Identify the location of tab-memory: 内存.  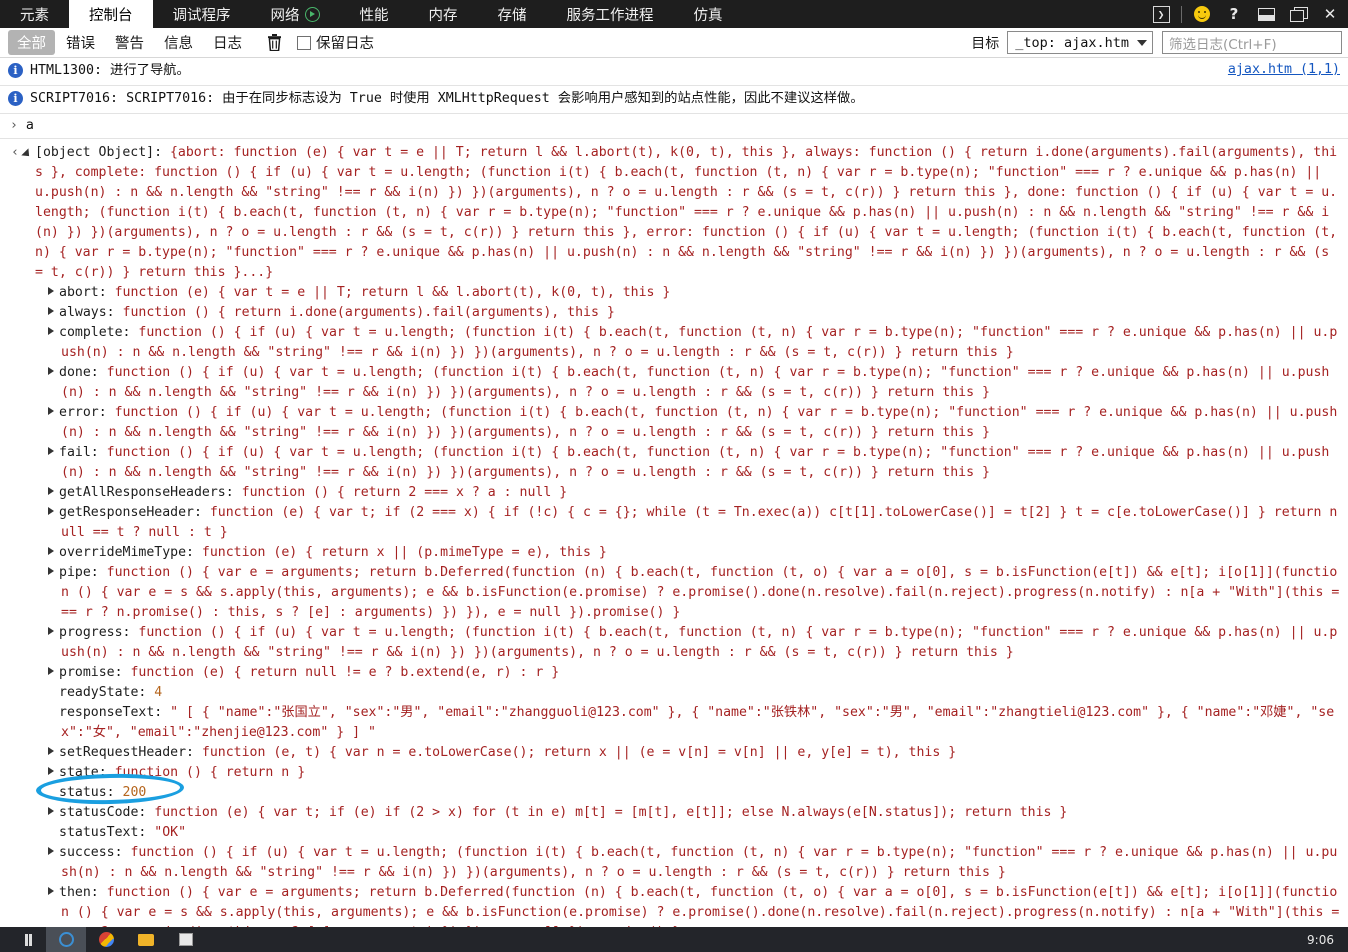
(443, 14).